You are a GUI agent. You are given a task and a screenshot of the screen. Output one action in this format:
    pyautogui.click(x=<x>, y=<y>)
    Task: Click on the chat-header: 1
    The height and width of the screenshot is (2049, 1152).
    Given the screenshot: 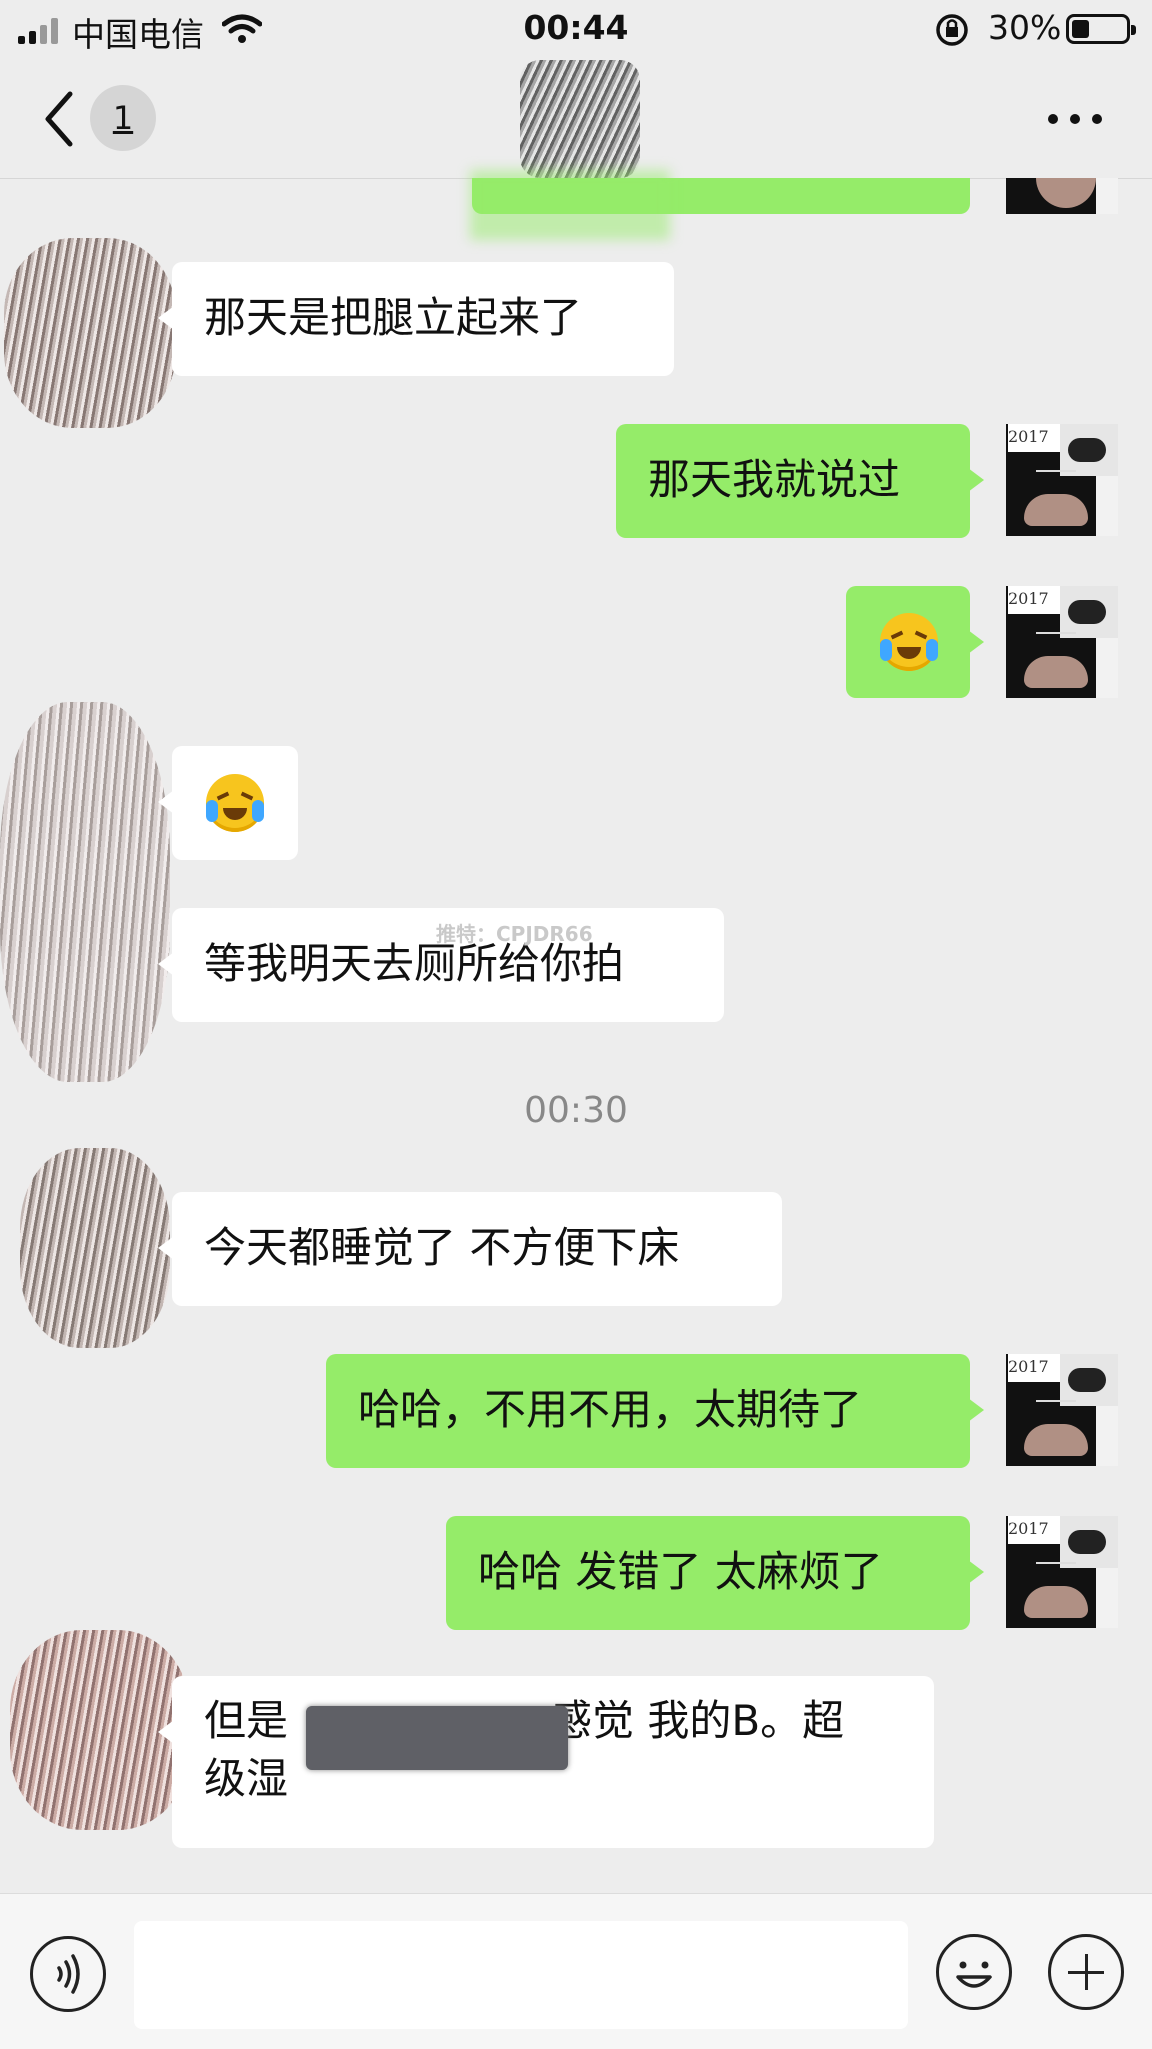 What is the action you would take?
    pyautogui.click(x=576, y=119)
    